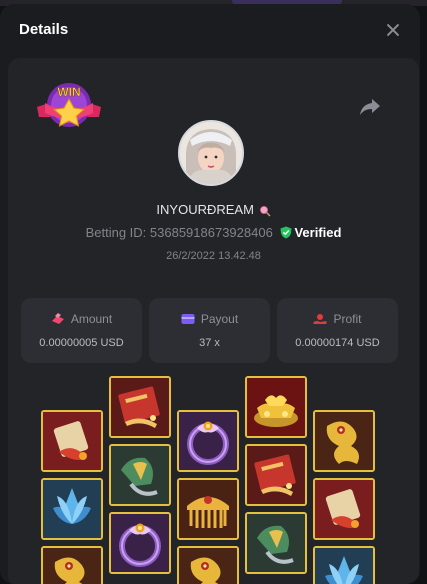 The image size is (427, 584). What do you see at coordinates (265, 211) in the screenshot?
I see `lollipop-icon` at bounding box center [265, 211].